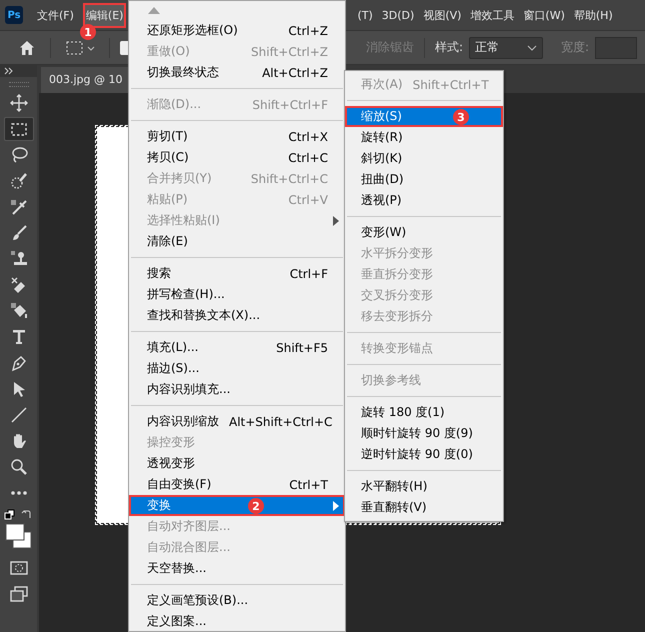 The image size is (645, 632). Describe the element at coordinates (616, 47) in the screenshot. I see `width-field` at that location.